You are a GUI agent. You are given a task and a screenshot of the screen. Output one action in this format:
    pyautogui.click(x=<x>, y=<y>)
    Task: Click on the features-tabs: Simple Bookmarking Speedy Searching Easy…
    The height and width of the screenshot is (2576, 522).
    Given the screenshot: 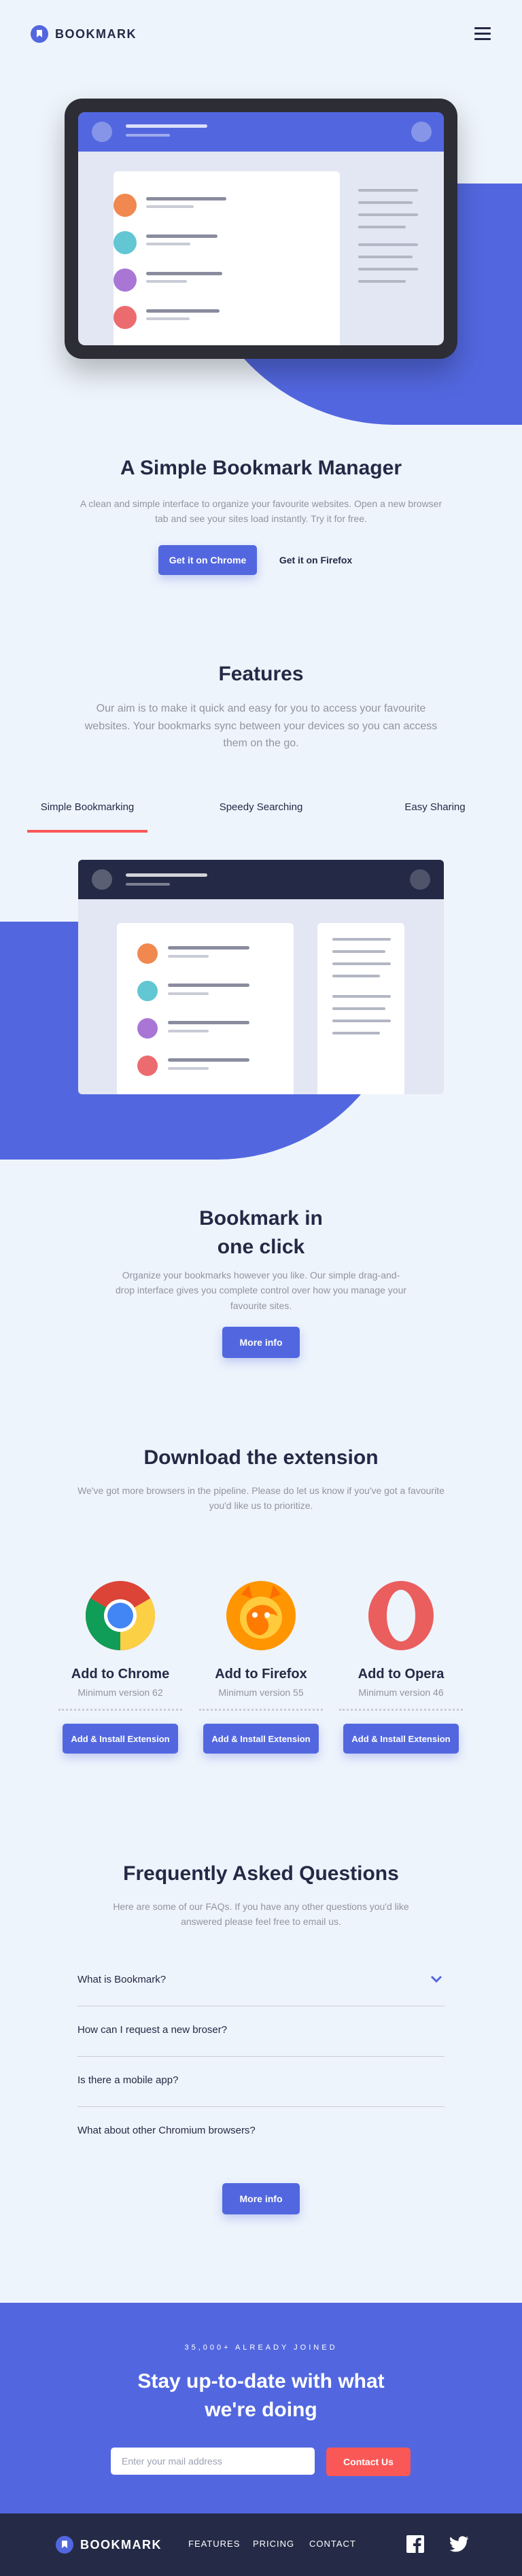 What is the action you would take?
    pyautogui.click(x=261, y=807)
    